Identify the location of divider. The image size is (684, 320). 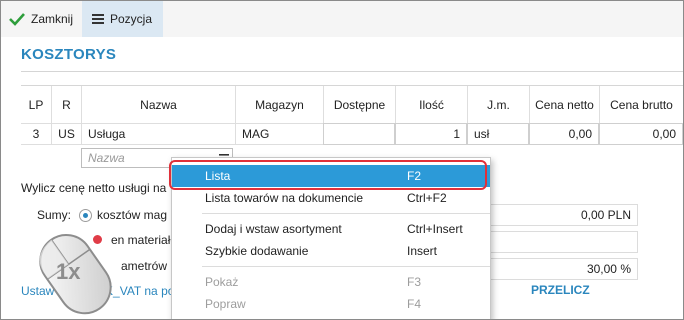
(352, 71).